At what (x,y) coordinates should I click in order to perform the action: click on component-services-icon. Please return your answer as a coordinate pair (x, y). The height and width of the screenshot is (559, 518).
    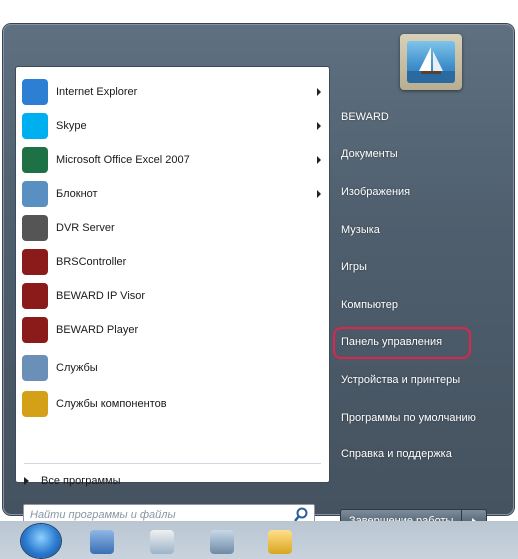
    Looking at the image, I should click on (35, 404).